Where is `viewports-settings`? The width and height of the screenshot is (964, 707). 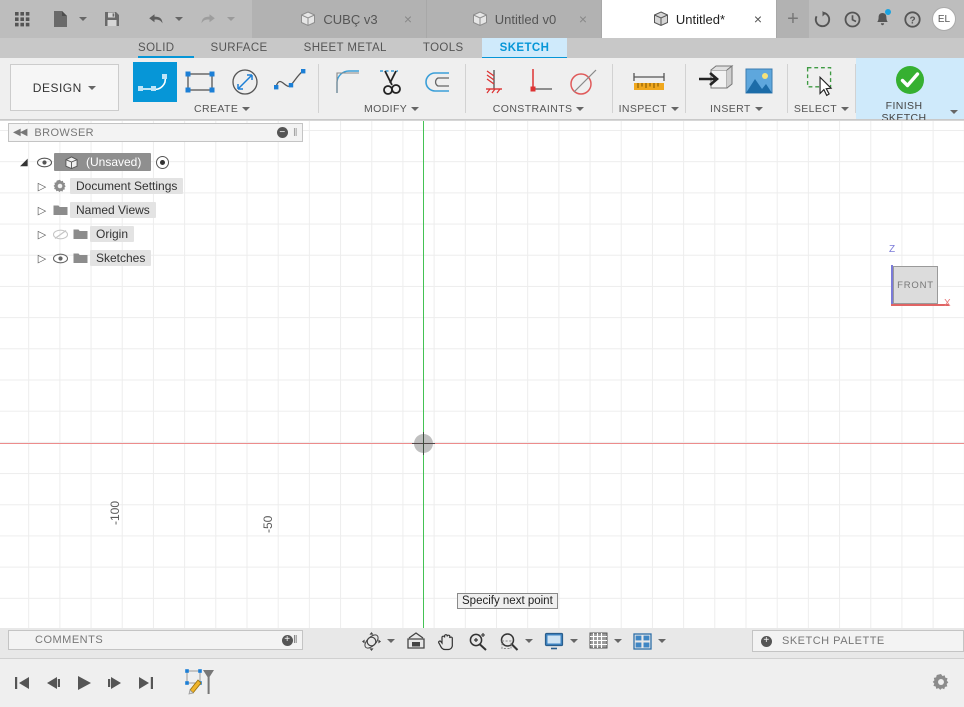 viewports-settings is located at coordinates (642, 641).